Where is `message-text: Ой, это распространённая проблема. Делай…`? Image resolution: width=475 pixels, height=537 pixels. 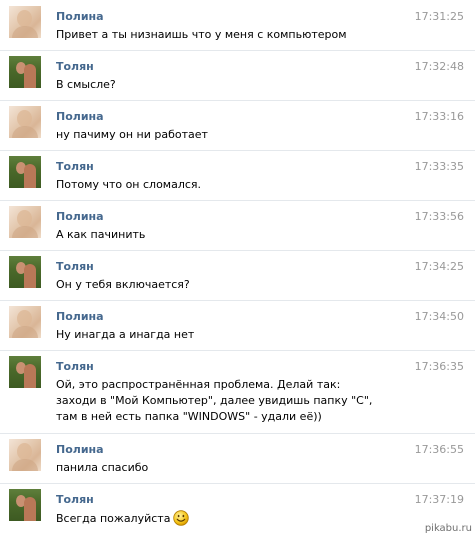 message-text: Ой, это распространённая проблема. Делай… is located at coordinates (214, 400).